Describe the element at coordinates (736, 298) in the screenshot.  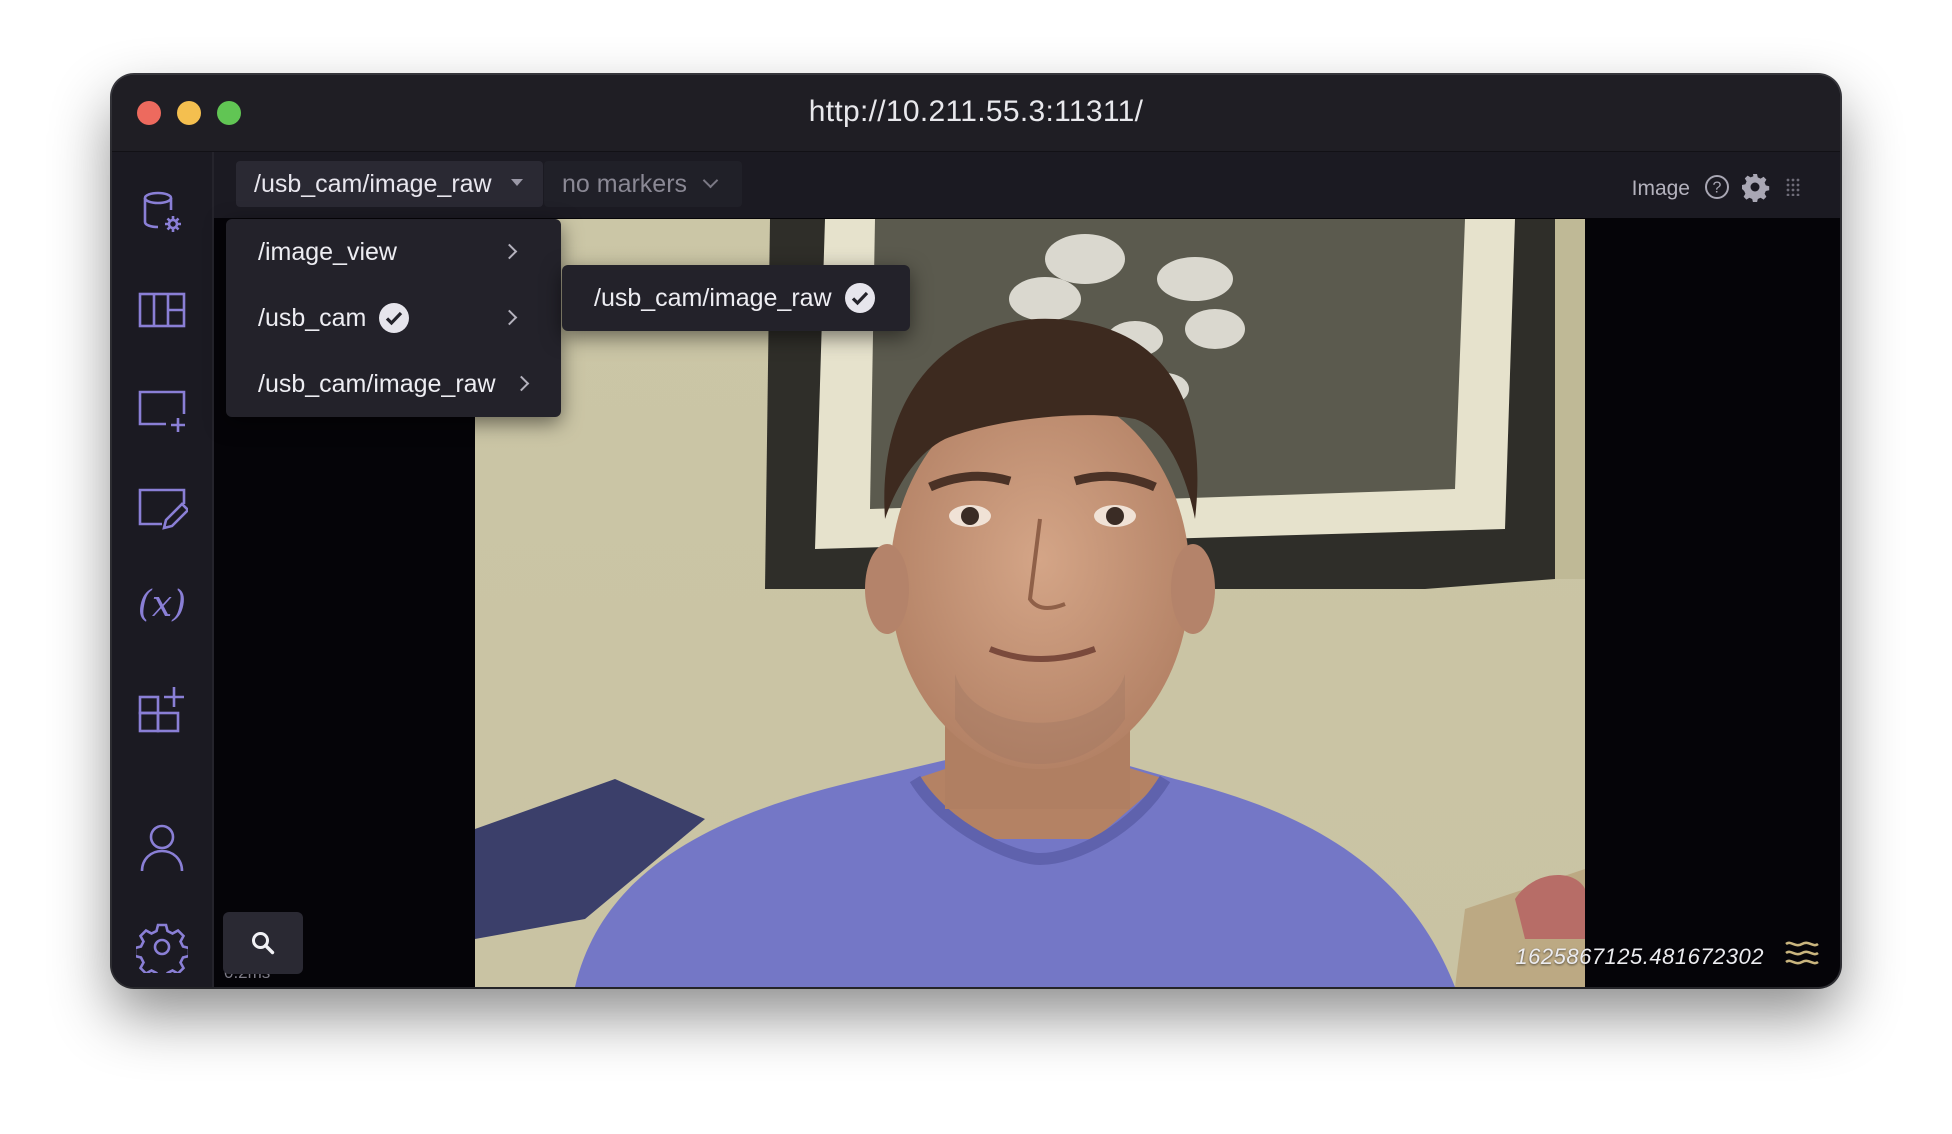
I see `submenu-item-usb-cam-image-raw: /usb_cam/image_raw` at that location.